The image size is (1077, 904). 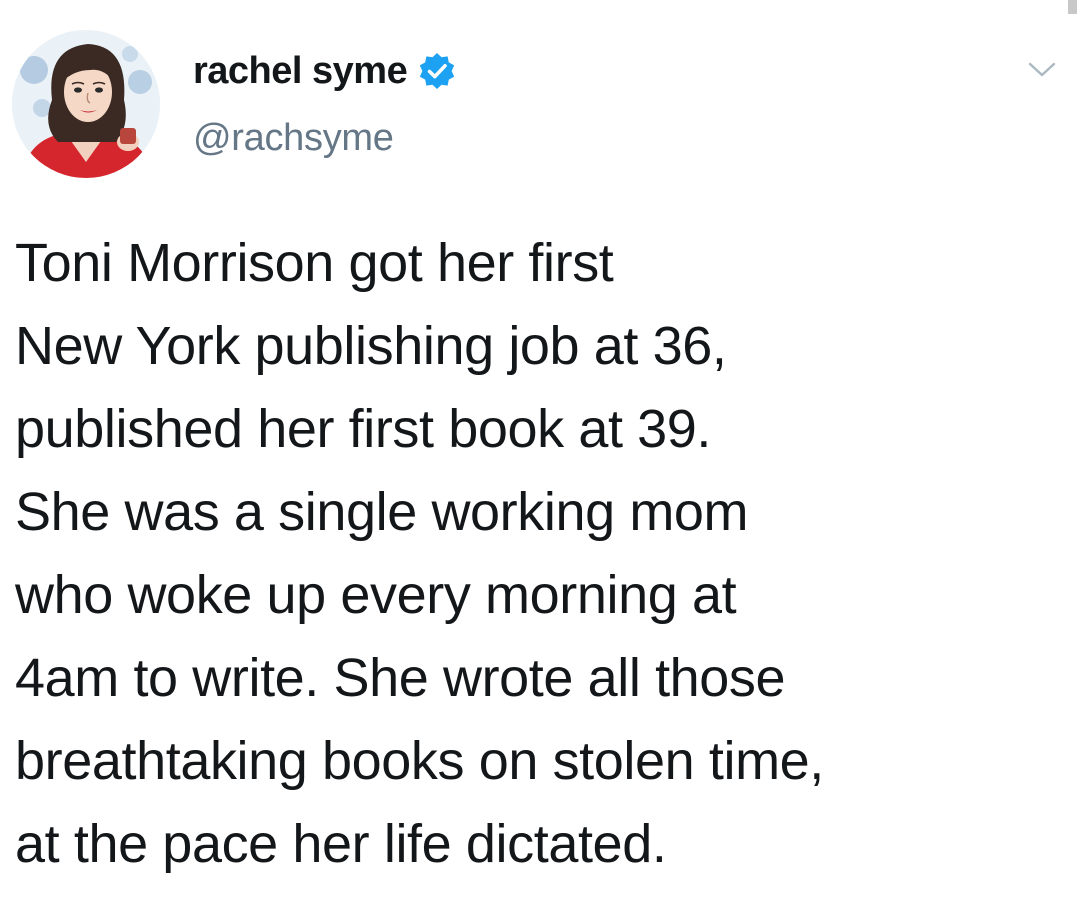 I want to click on user-handle: @rachsyme, so click(x=325, y=138).